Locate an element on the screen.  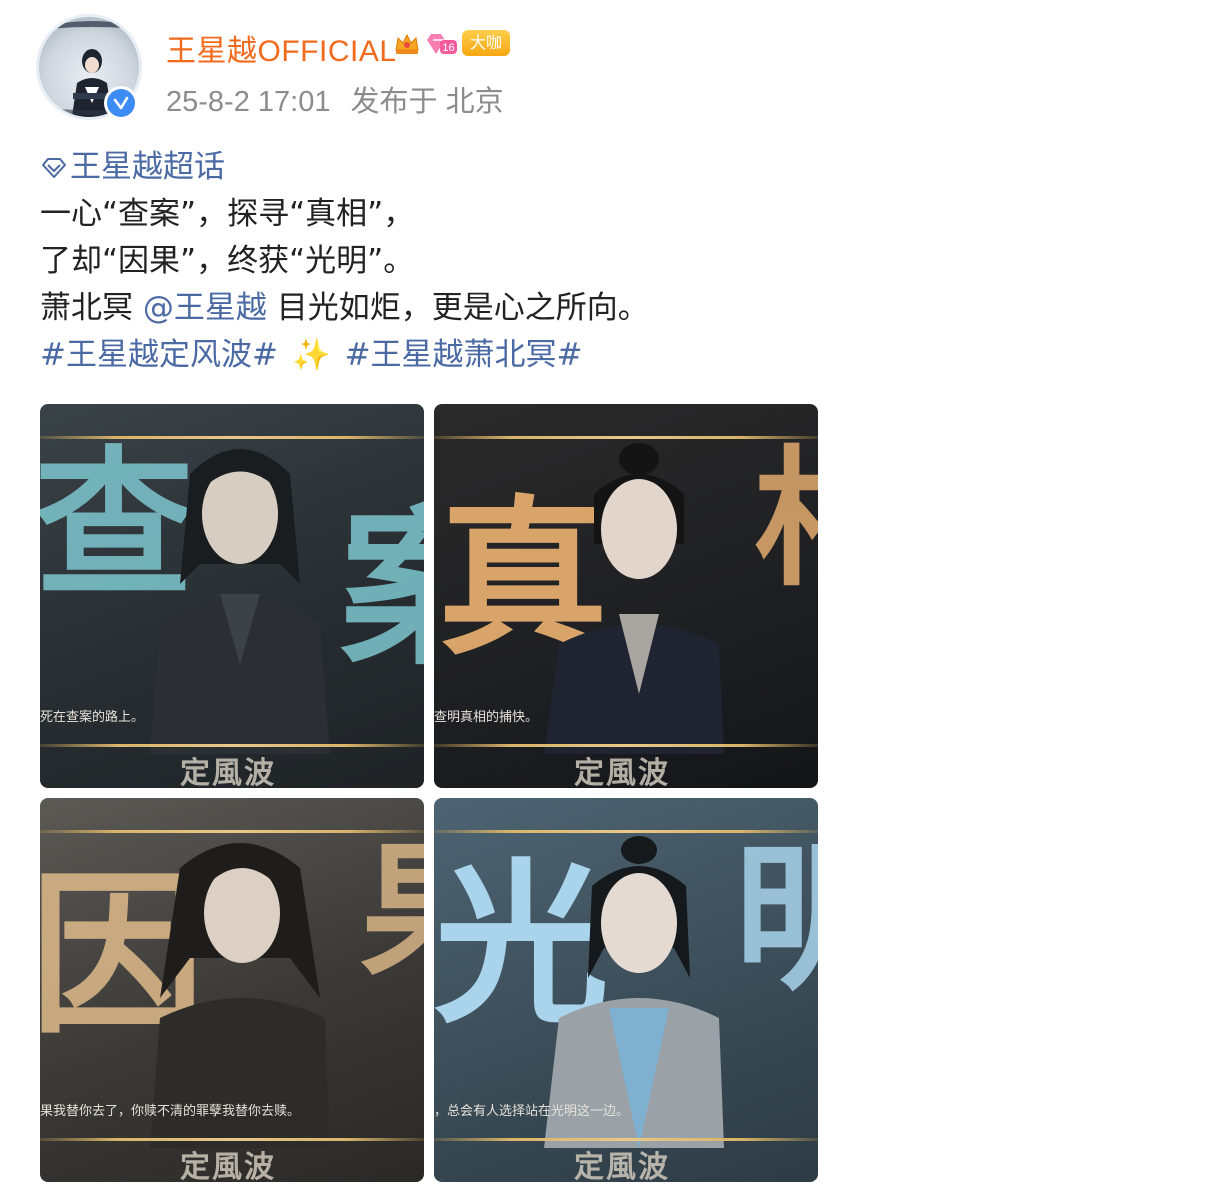
hashtag-line: #王星越定风波# ✨ #王星越萧北冥# is located at coordinates (344, 355).